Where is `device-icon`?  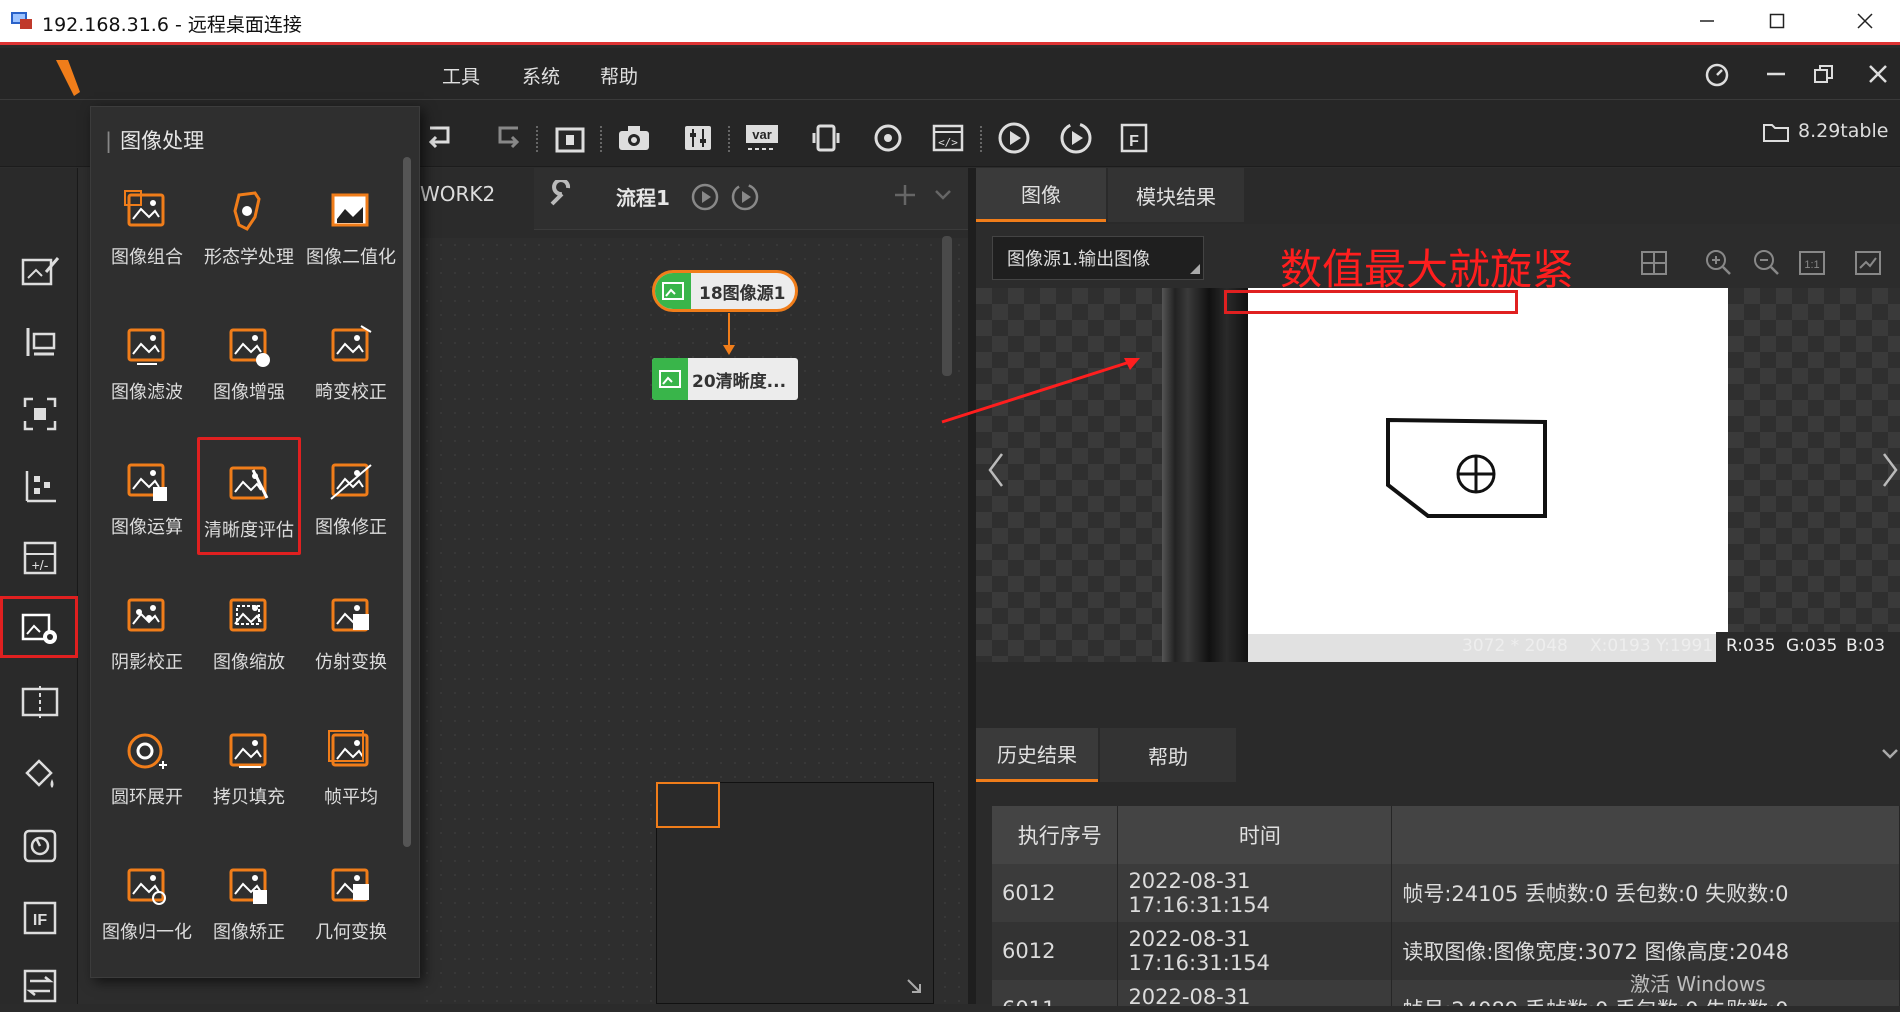
device-icon is located at coordinates (826, 138).